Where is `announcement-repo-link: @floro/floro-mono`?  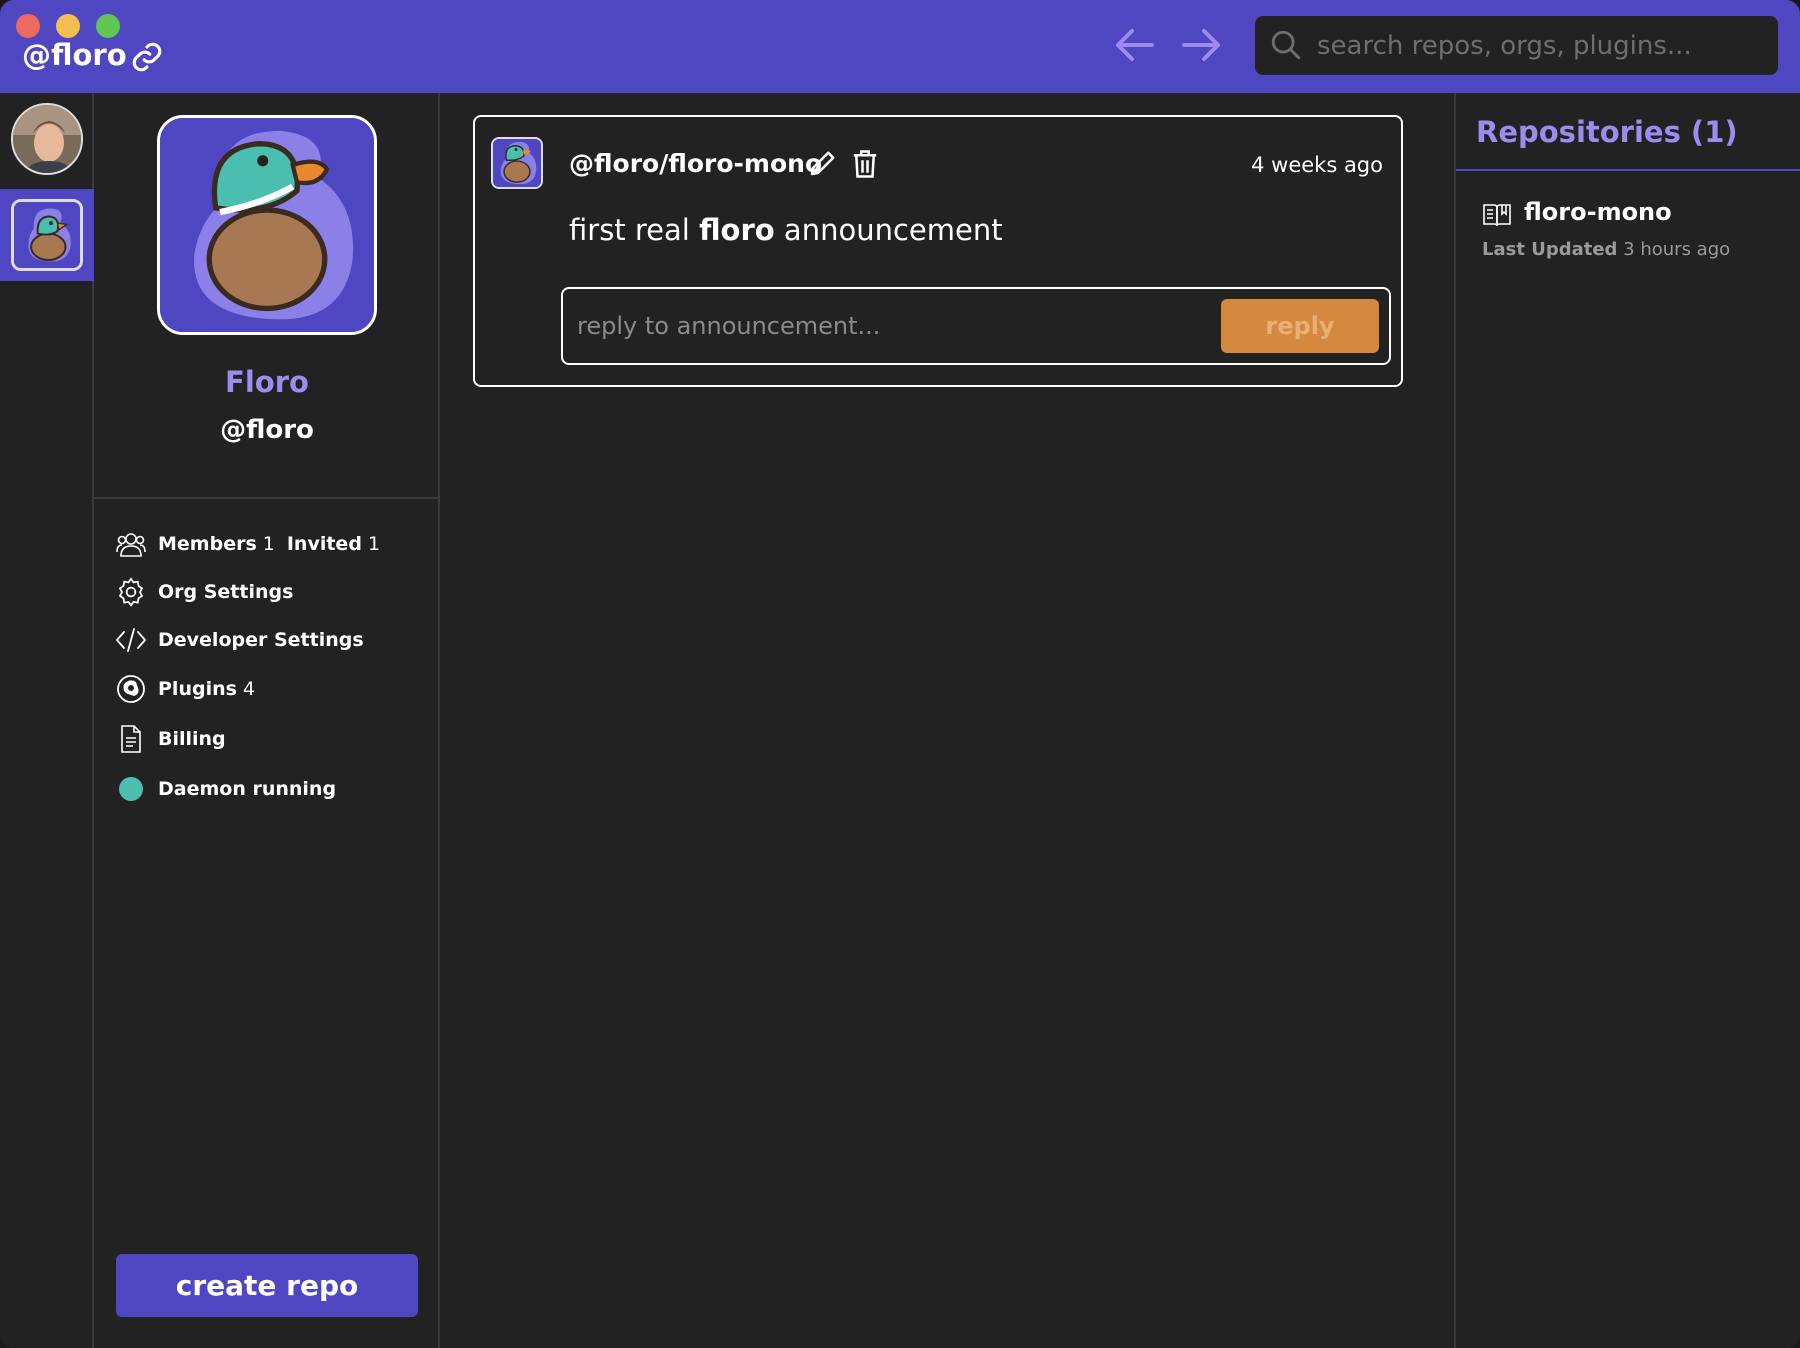
announcement-repo-link: @floro/floro-mono is located at coordinates (695, 163).